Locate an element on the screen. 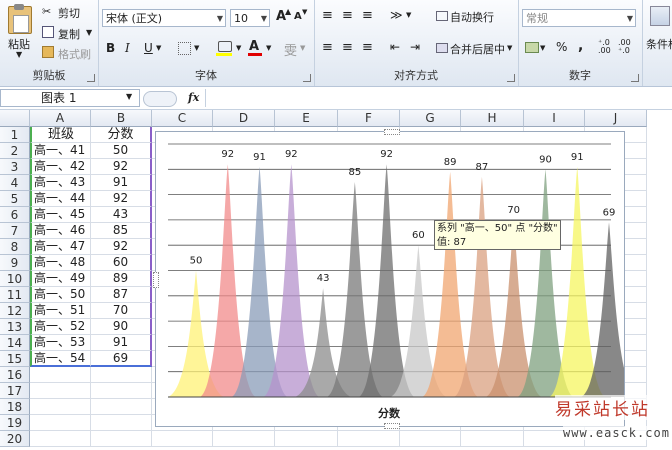 Image resolution: width=672 pixels, height=450 pixels. chart-handle-left is located at coordinates (156, 280).